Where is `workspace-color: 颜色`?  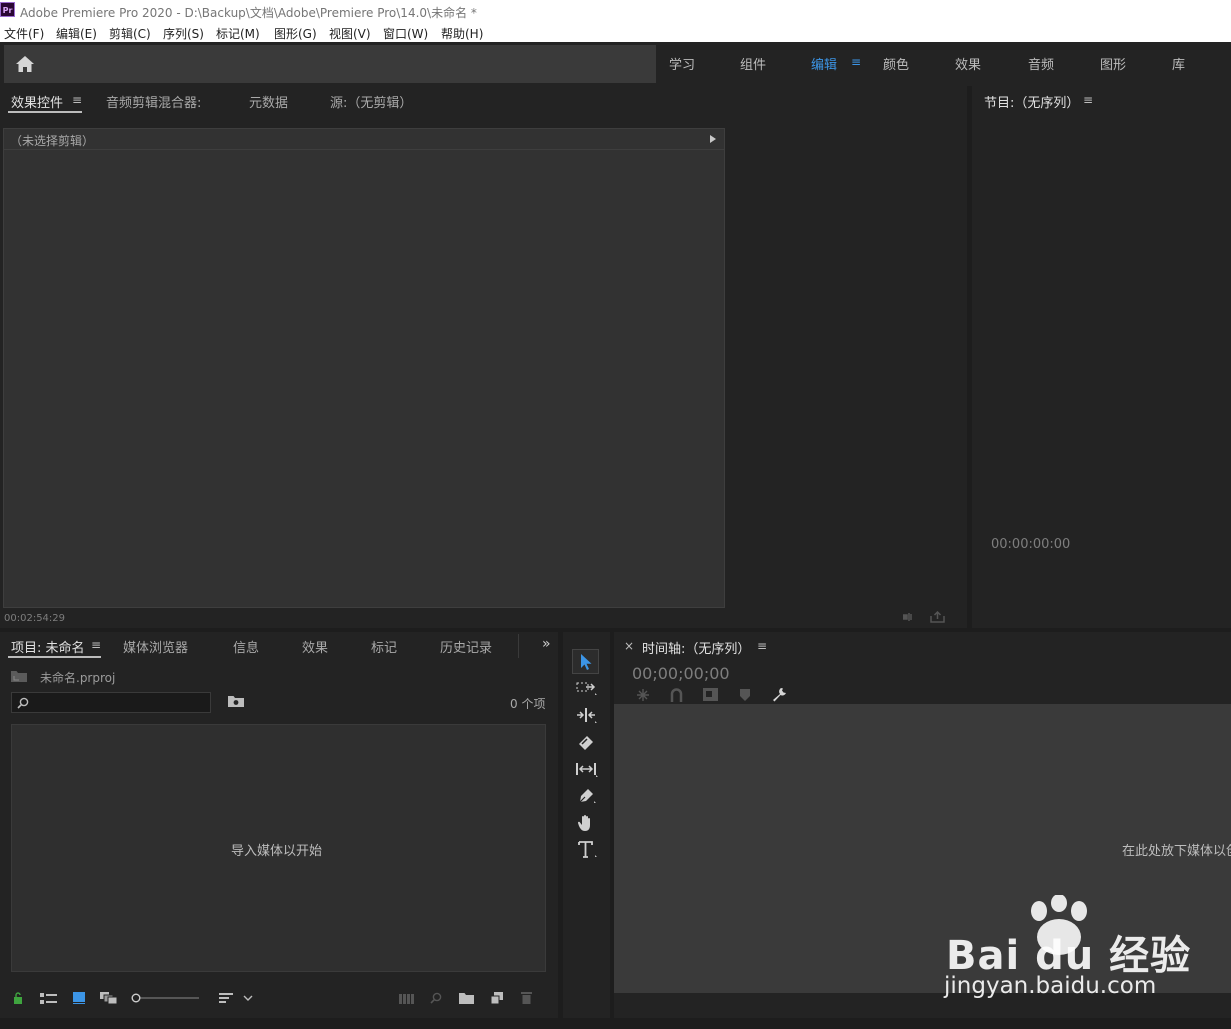
workspace-color: 颜色 is located at coordinates (896, 63).